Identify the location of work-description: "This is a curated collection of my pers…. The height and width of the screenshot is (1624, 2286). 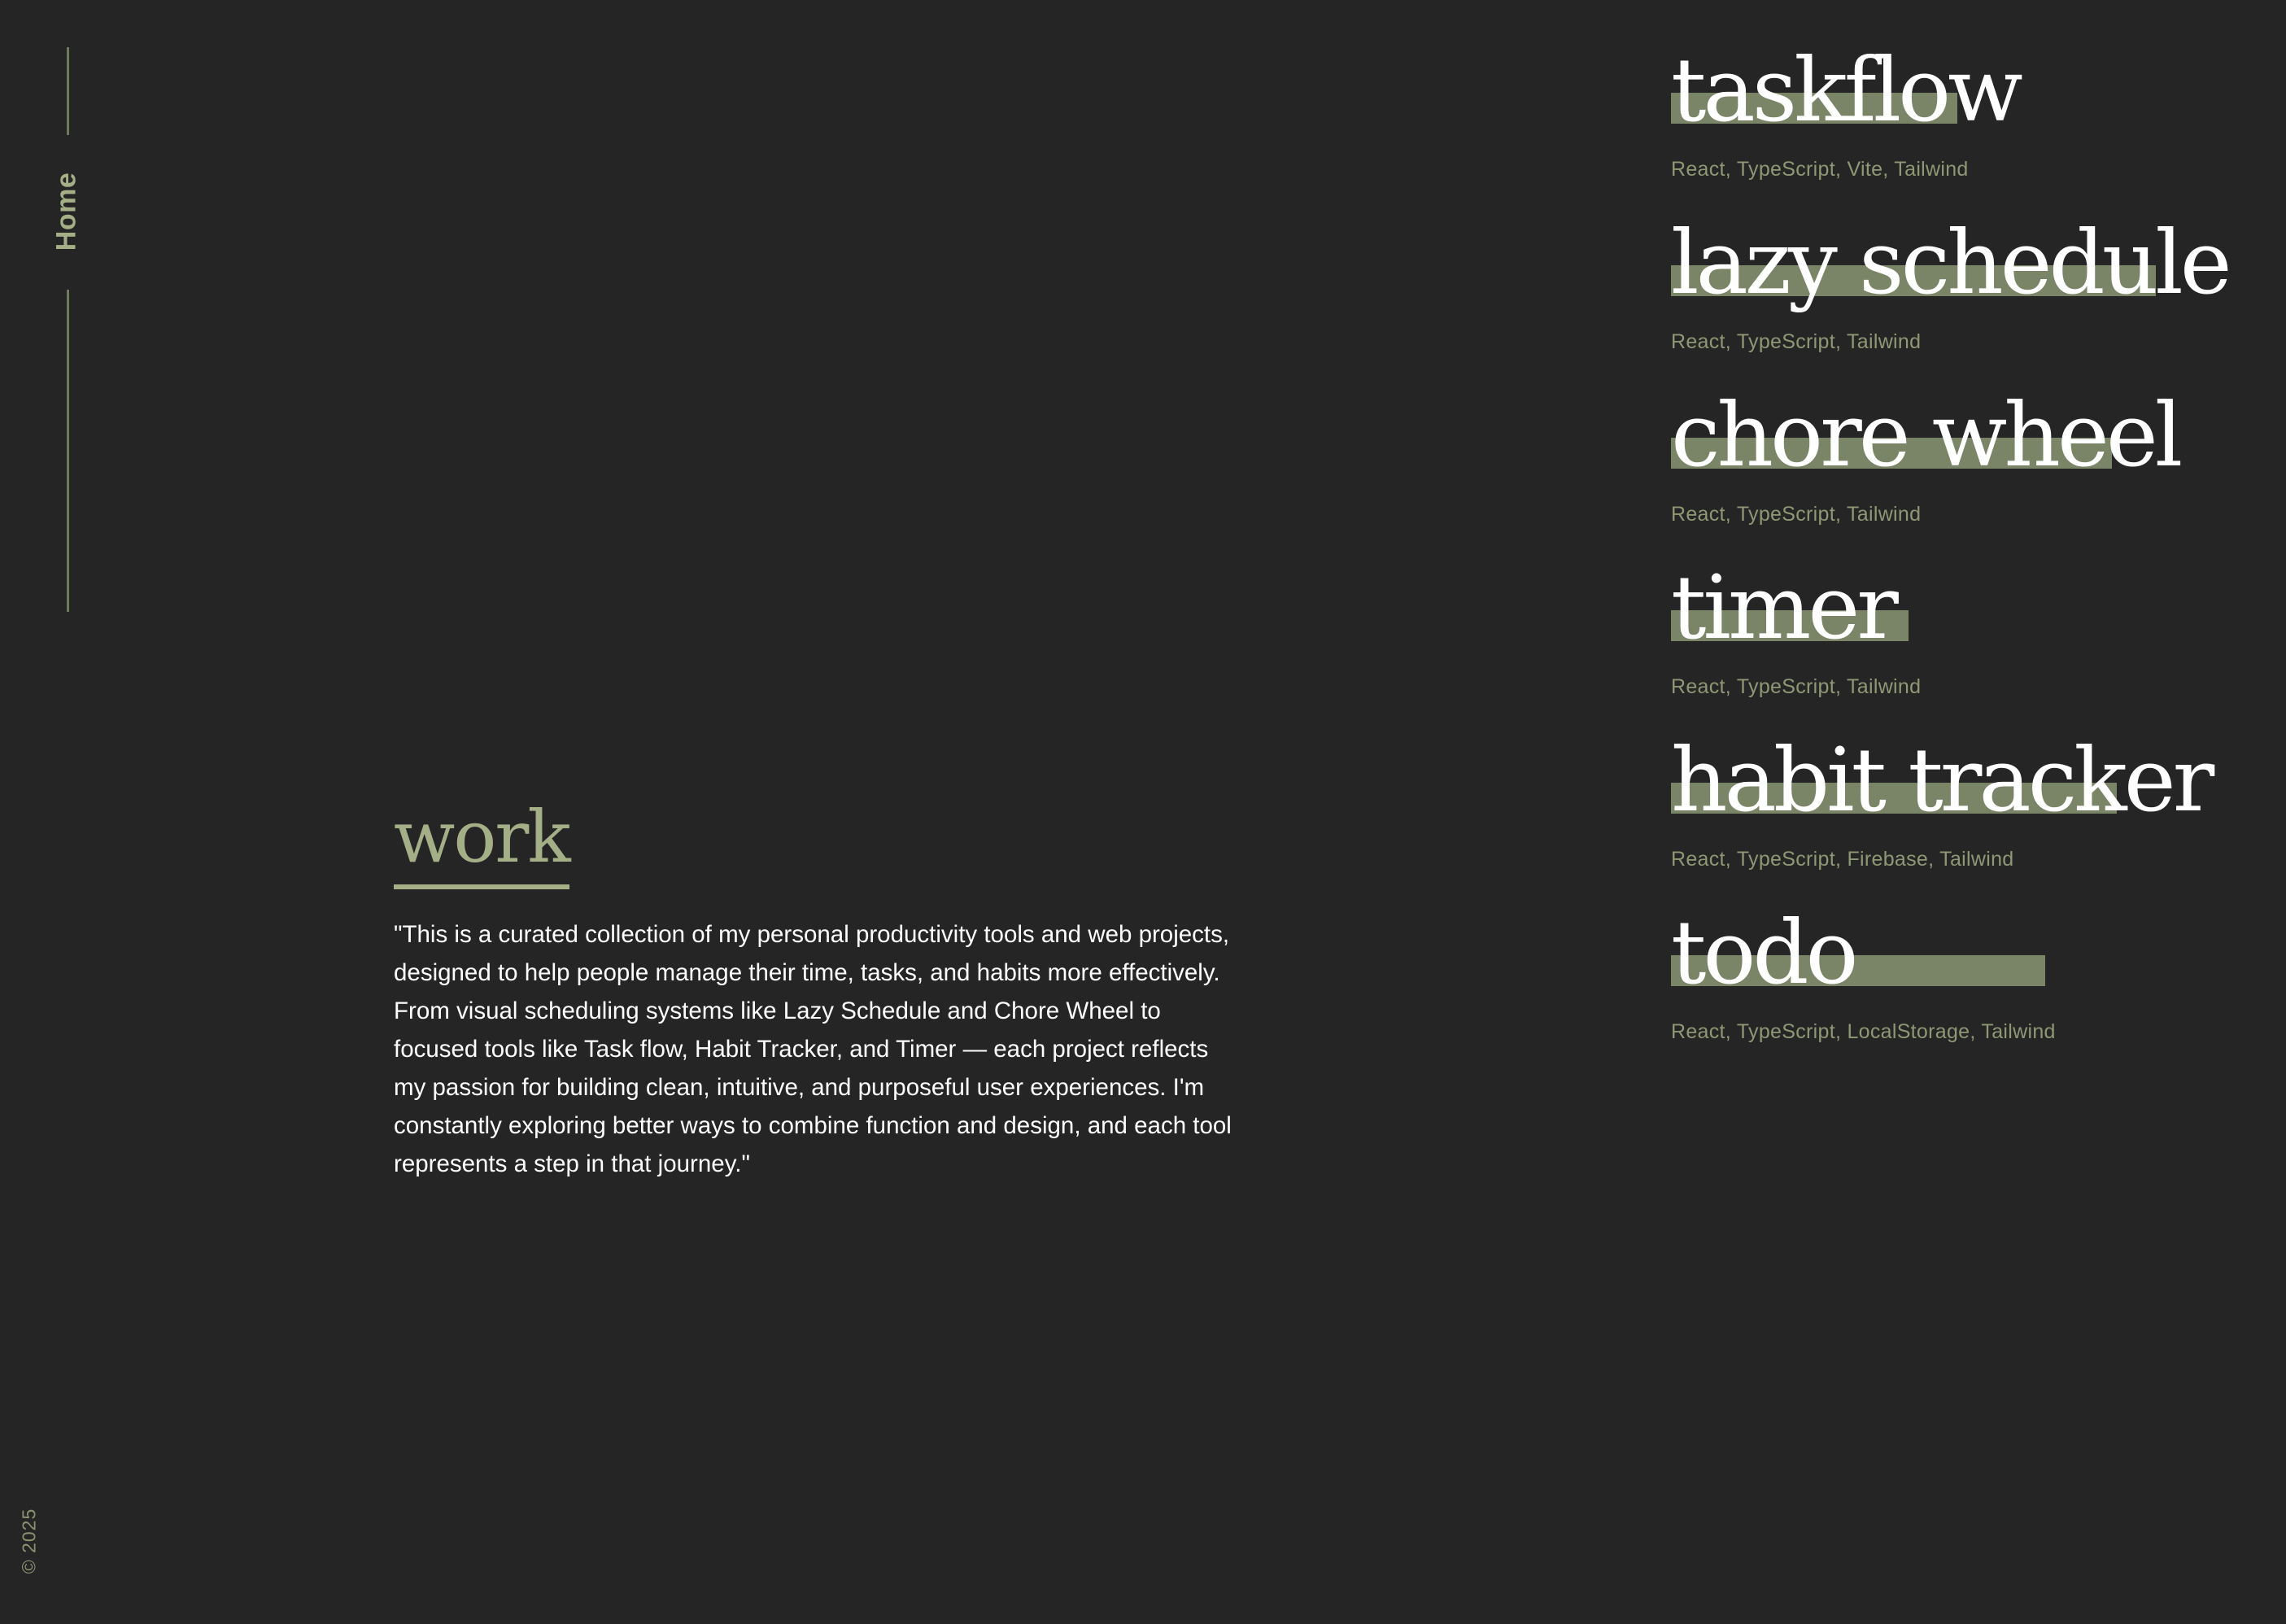
(813, 1049).